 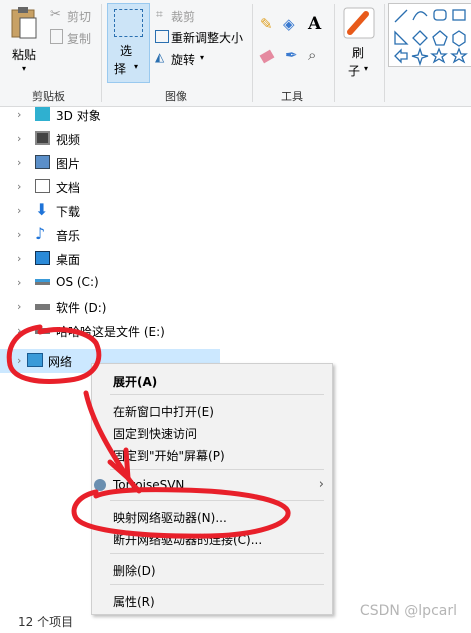 What do you see at coordinates (366, 68) in the screenshot?
I see `brushes-dropdown-icon: ▾` at bounding box center [366, 68].